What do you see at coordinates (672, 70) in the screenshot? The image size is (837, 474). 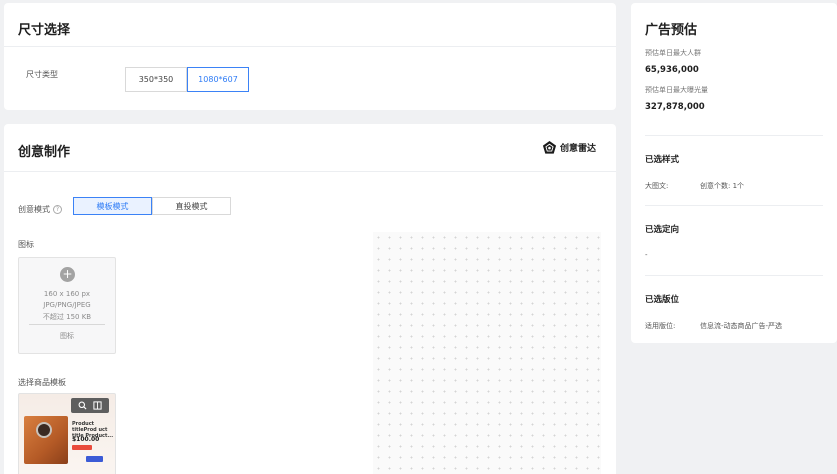 I see `audience-value: 65,936,000` at bounding box center [672, 70].